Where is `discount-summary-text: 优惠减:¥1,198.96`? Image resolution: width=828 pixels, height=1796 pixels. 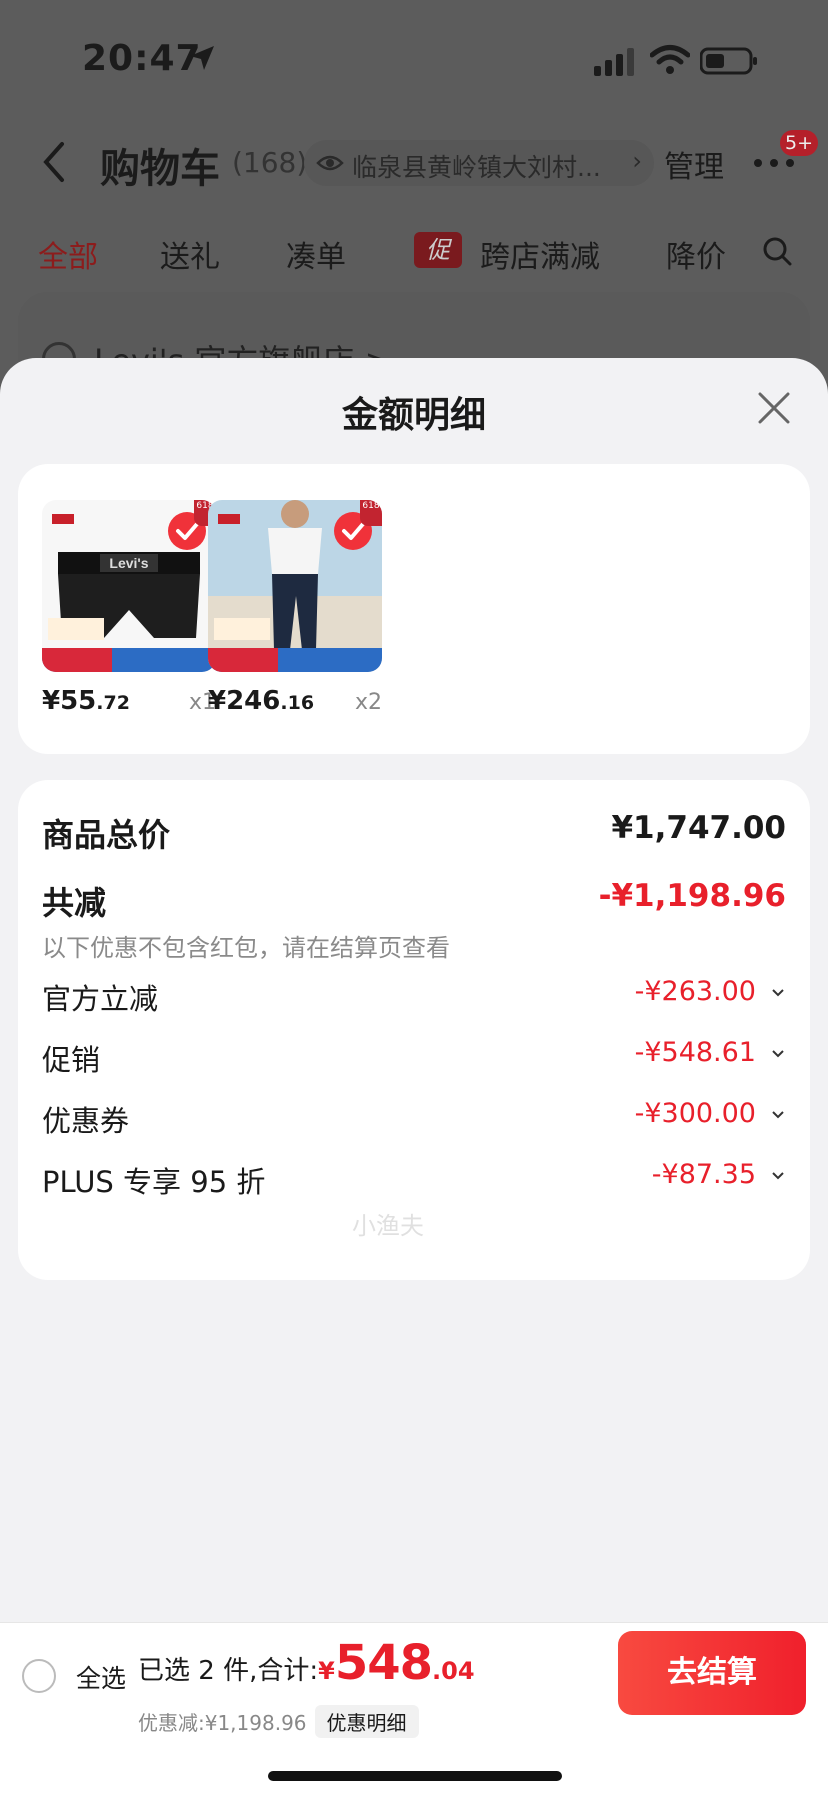
discount-summary-text: 优惠减:¥1,198.96 is located at coordinates (222, 1723).